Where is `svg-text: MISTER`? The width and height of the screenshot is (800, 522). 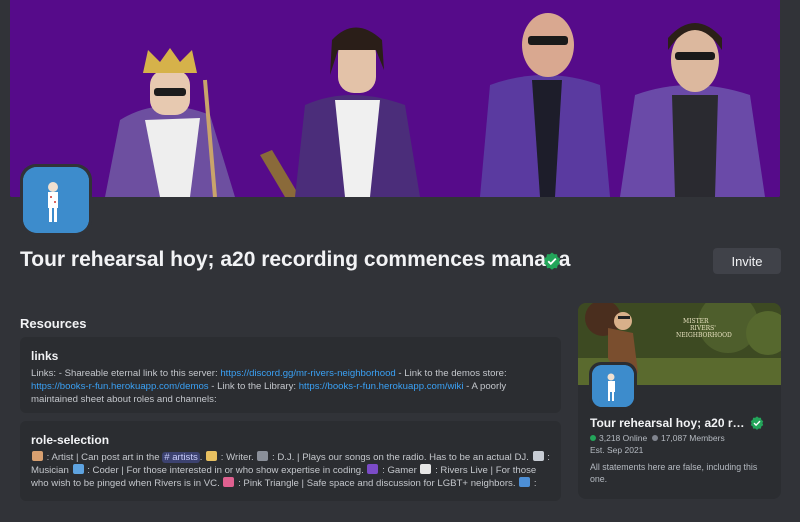
svg-text: MISTER is located at coordinates (696, 321).